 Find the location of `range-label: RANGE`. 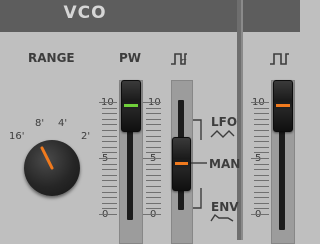

range-label: RANGE is located at coordinates (51, 58).